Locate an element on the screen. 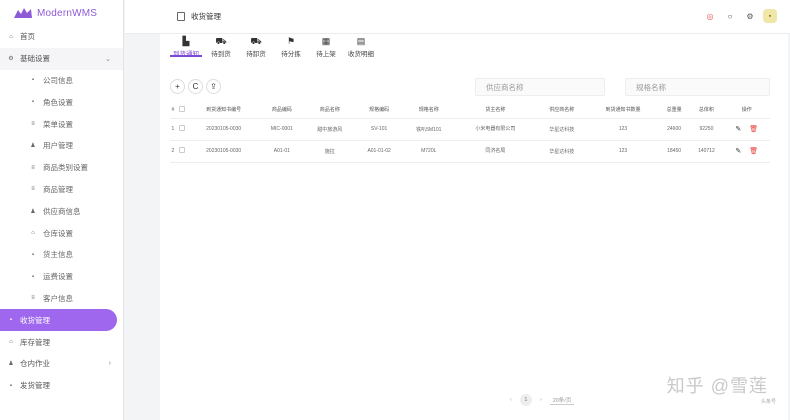 This screenshot has height=420, width=790. sidebar-item-label: 仓内作业 is located at coordinates (35, 364).